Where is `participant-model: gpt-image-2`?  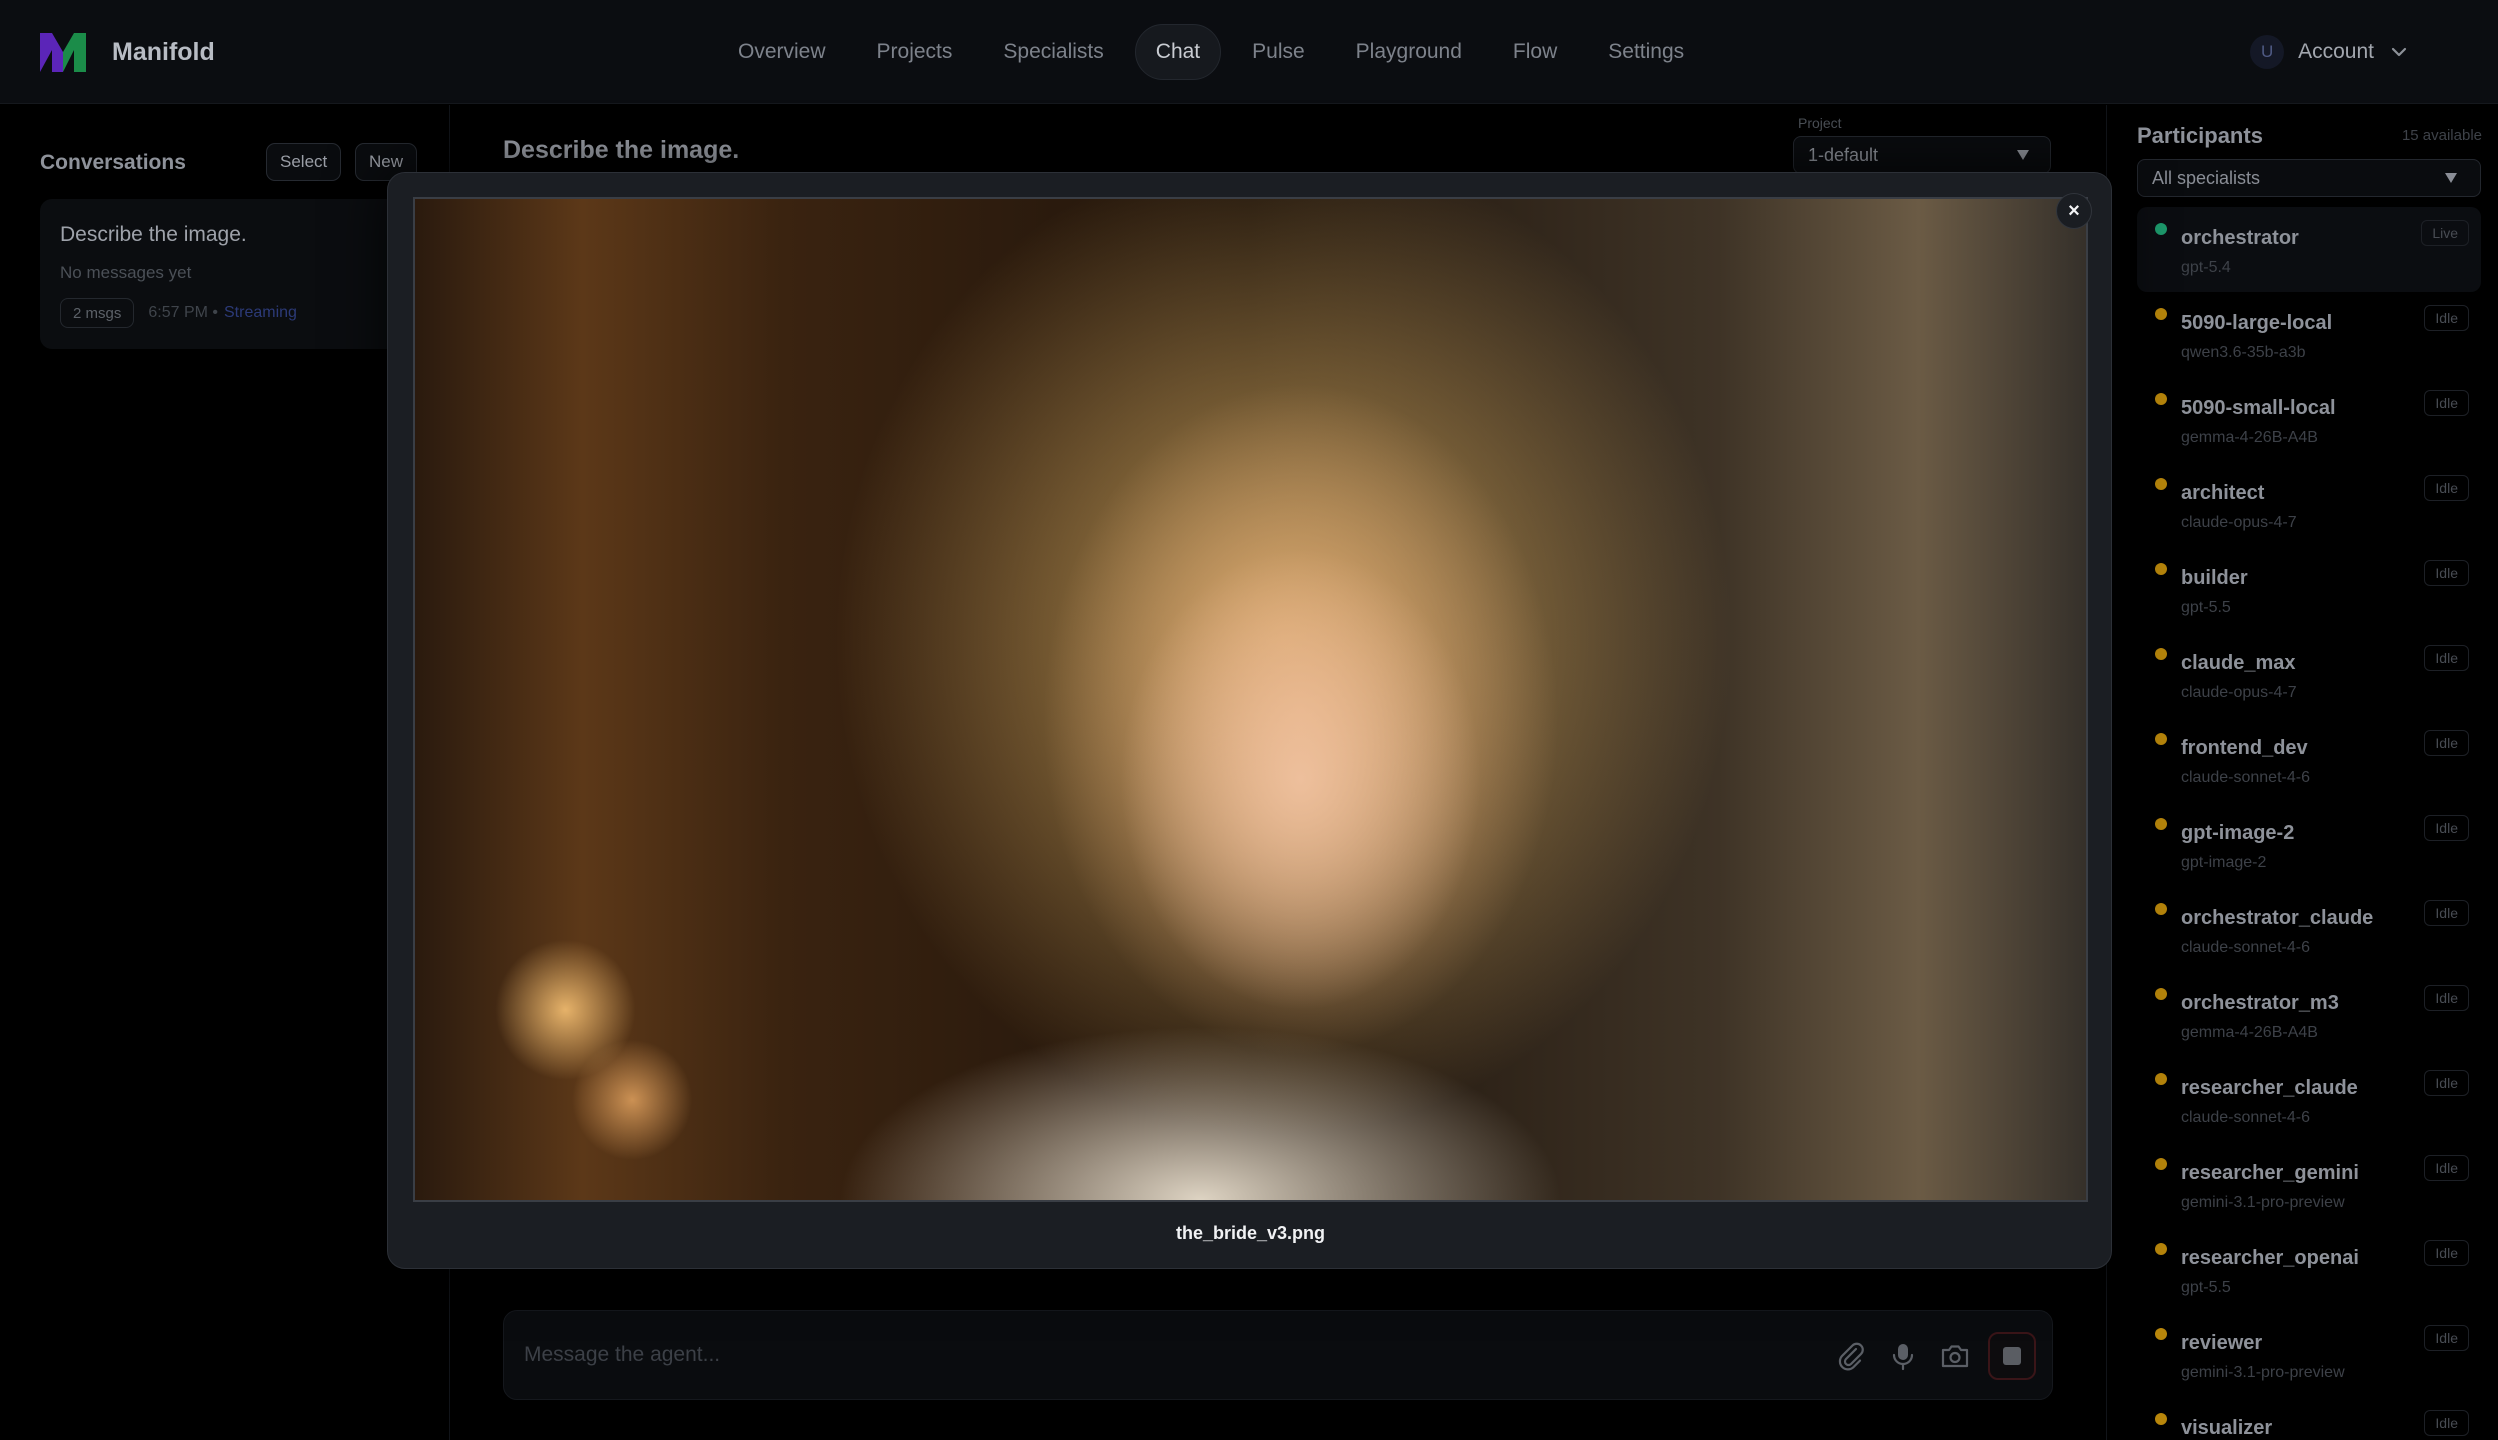 participant-model: gpt-image-2 is located at coordinates (2224, 862).